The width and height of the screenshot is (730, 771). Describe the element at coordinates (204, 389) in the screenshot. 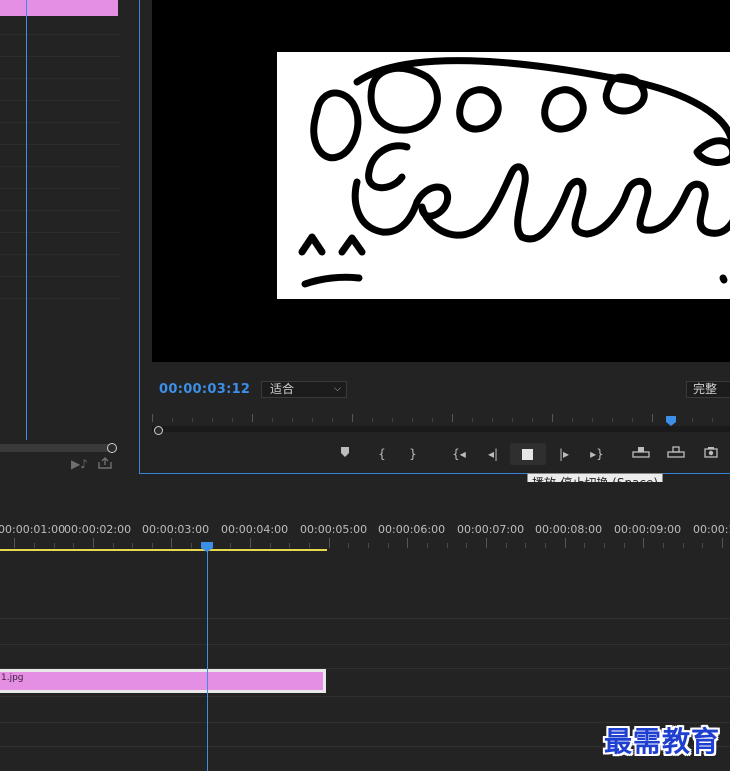

I see `playhead-timecode: 00:00:03:12` at that location.